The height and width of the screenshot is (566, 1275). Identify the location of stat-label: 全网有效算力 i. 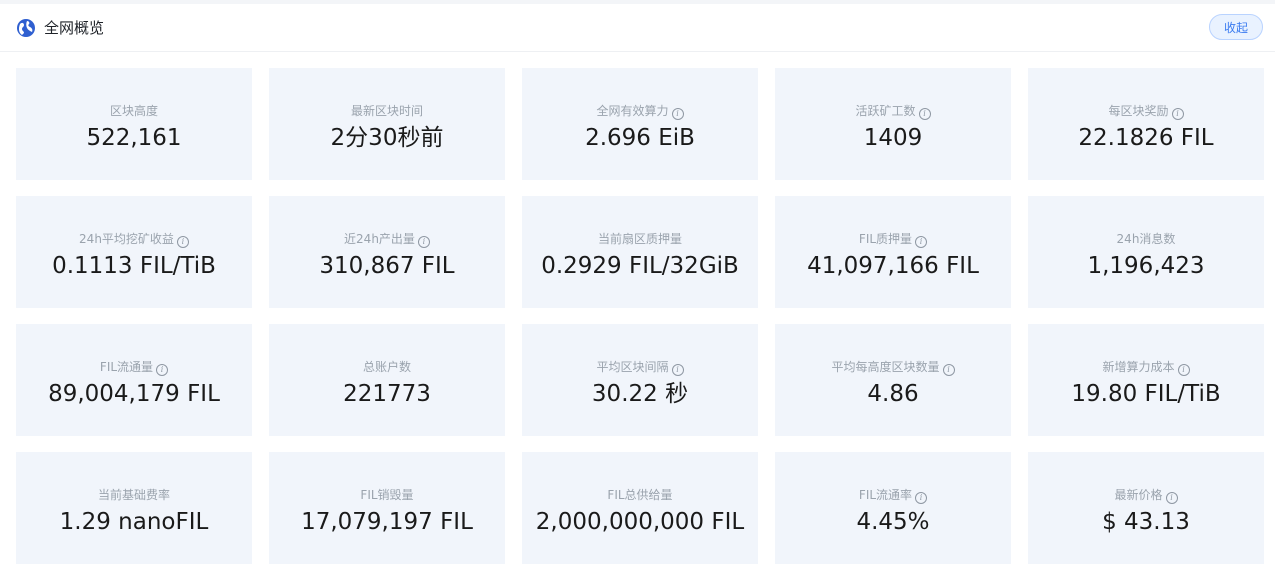
(640, 111).